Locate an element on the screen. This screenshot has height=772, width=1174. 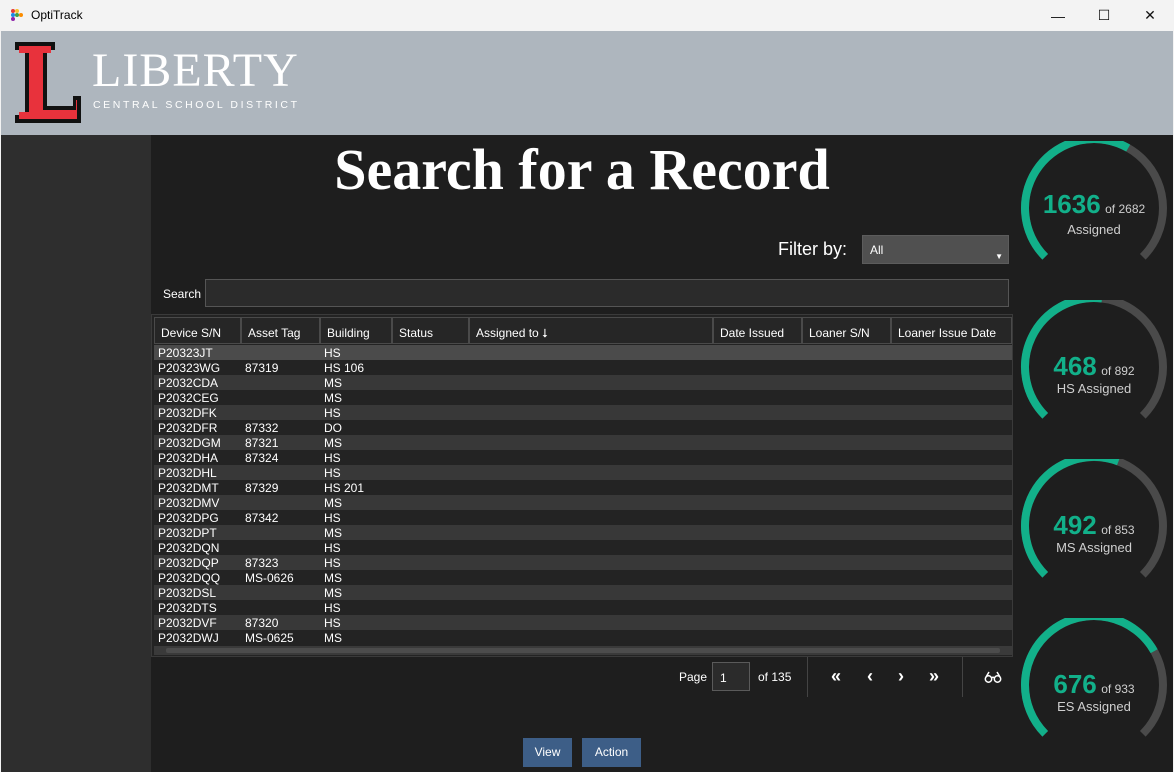
gauge-label: Assigned is located at coordinates (1094, 229).